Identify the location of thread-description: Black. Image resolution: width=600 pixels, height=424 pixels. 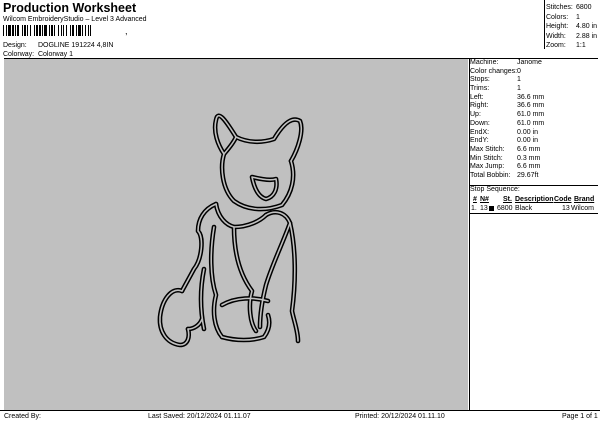
(524, 208).